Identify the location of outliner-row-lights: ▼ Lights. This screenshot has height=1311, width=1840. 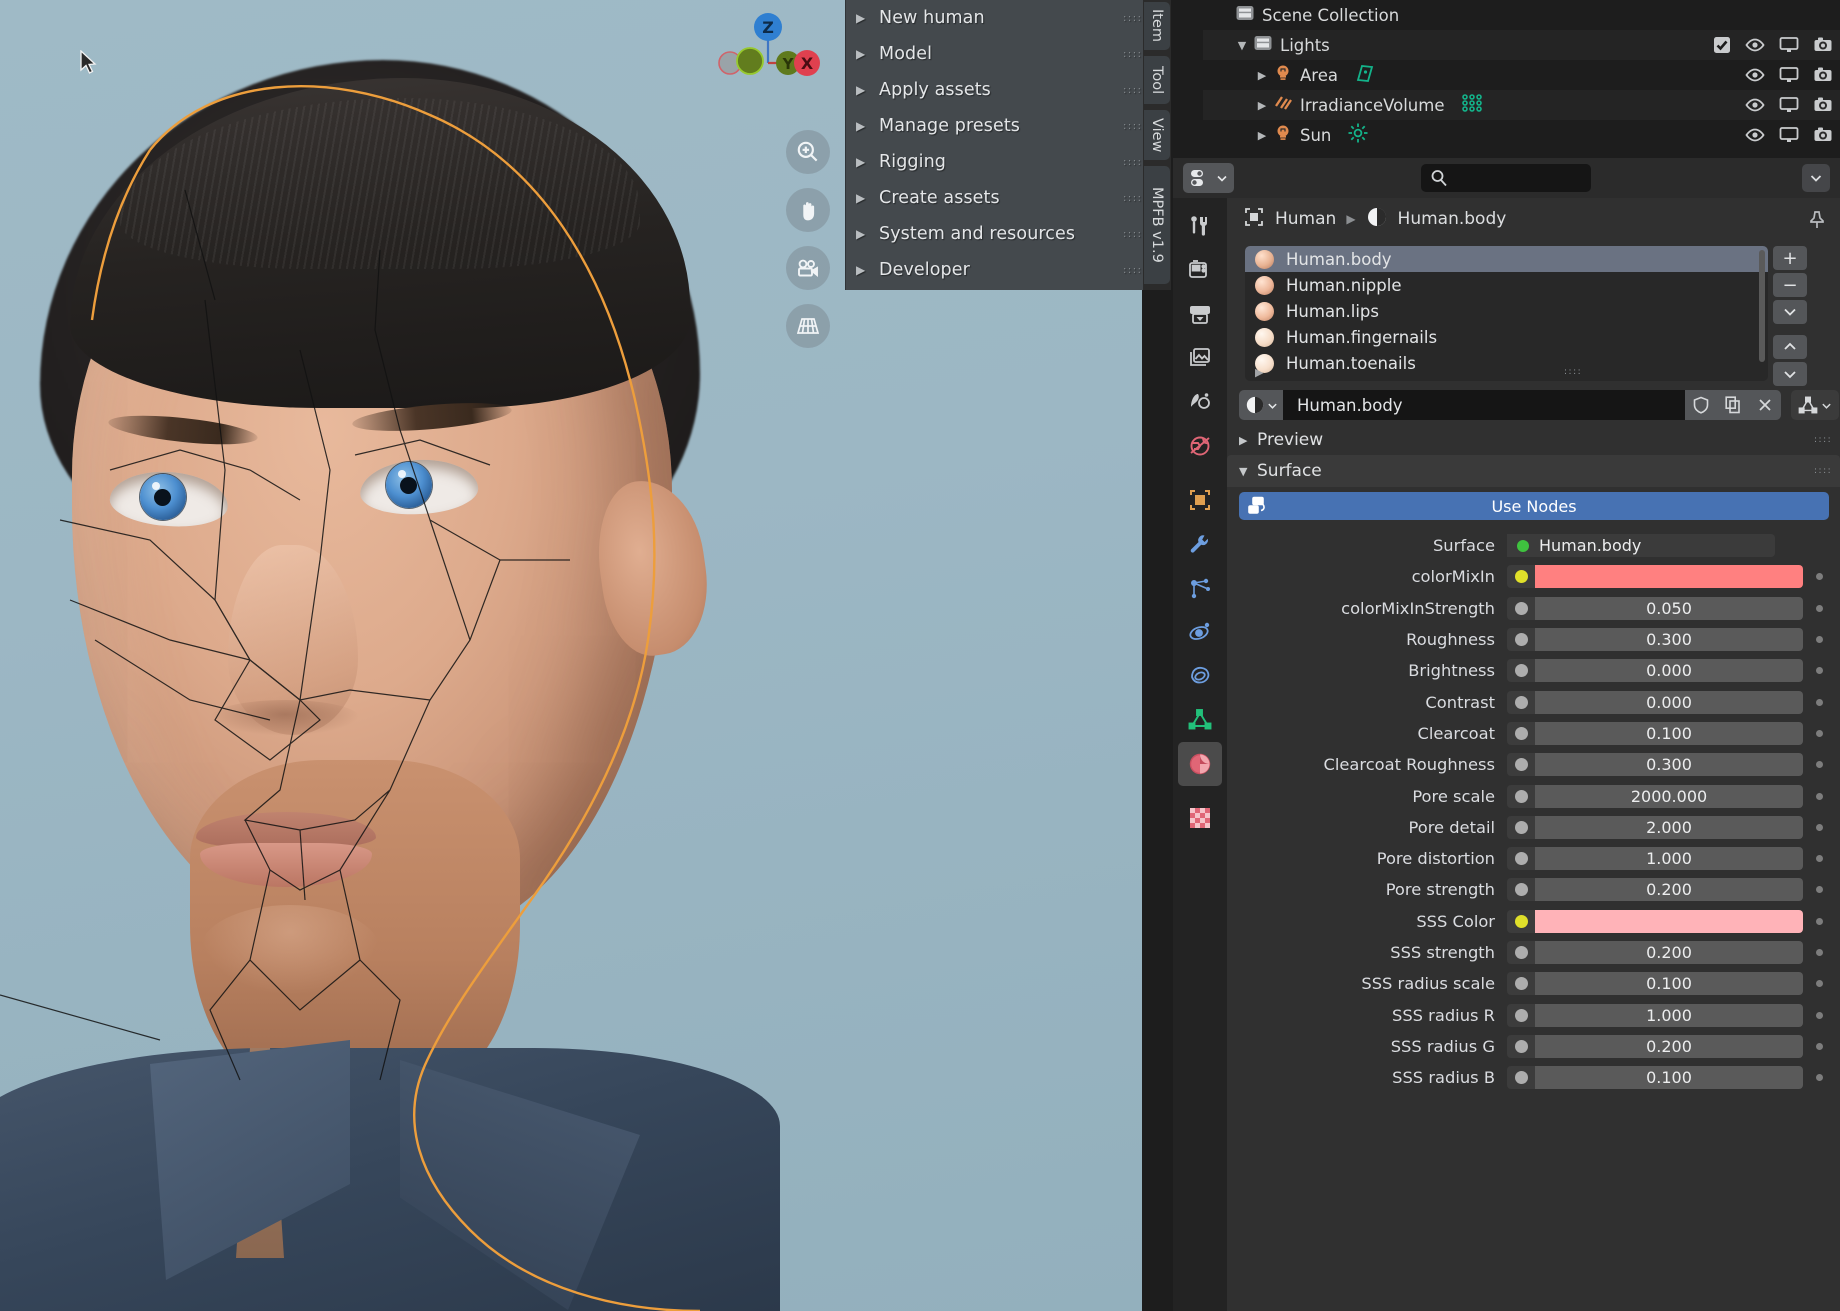
(1521, 45).